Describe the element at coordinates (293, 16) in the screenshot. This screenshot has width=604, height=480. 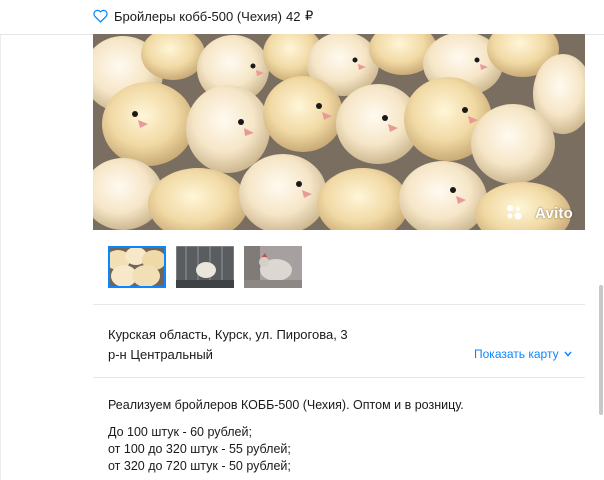
I see `listing-price: 42` at that location.